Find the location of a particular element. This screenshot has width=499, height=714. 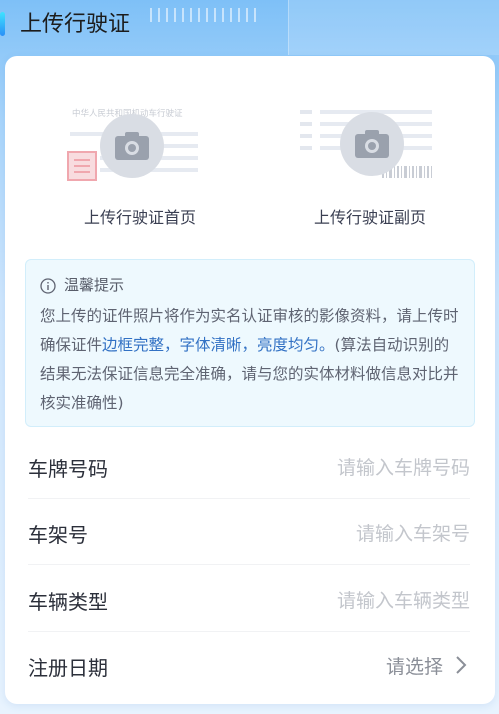

upload-front-label: 上传行驶证首页 is located at coordinates (139, 217).